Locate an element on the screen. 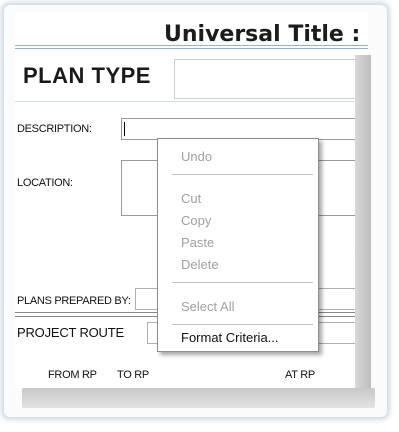 The image size is (399, 432). menu-item-paste: Paste is located at coordinates (197, 242).